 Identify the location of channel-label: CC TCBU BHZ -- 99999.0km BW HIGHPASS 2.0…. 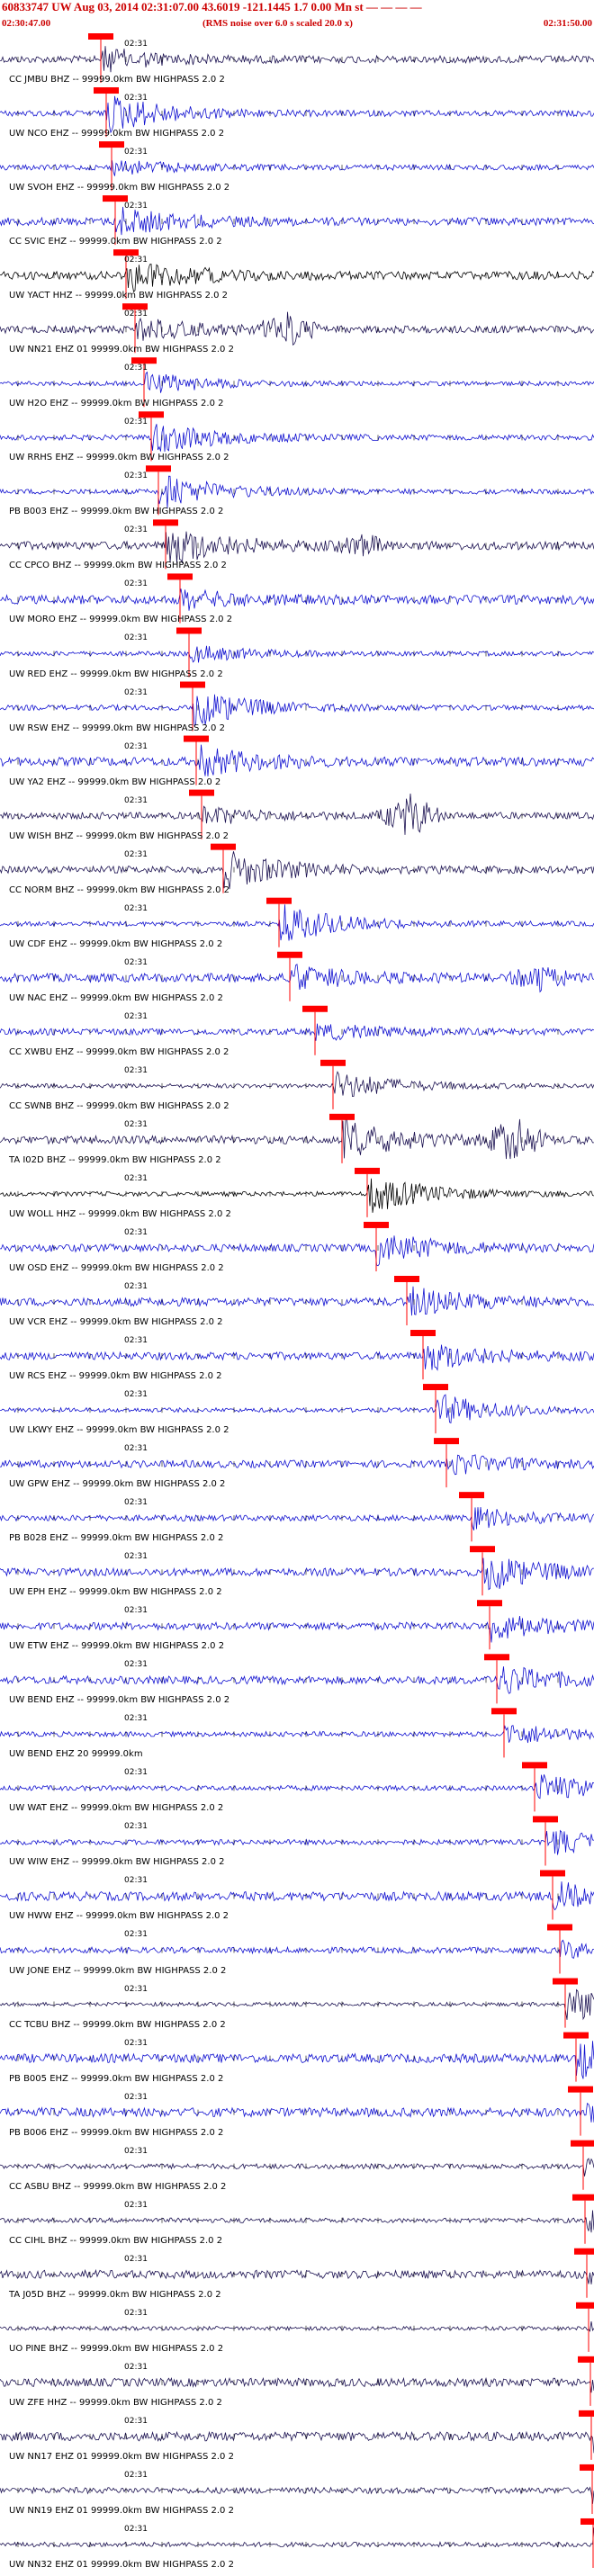
(118, 2025).